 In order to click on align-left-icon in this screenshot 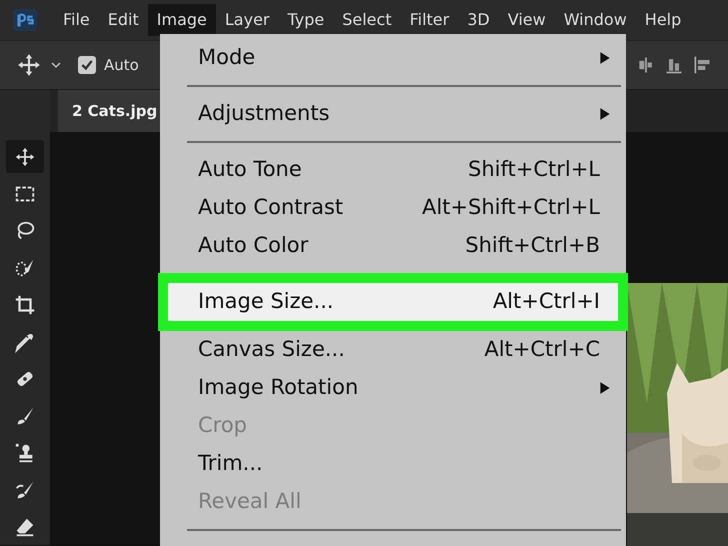, I will do `click(702, 65)`.